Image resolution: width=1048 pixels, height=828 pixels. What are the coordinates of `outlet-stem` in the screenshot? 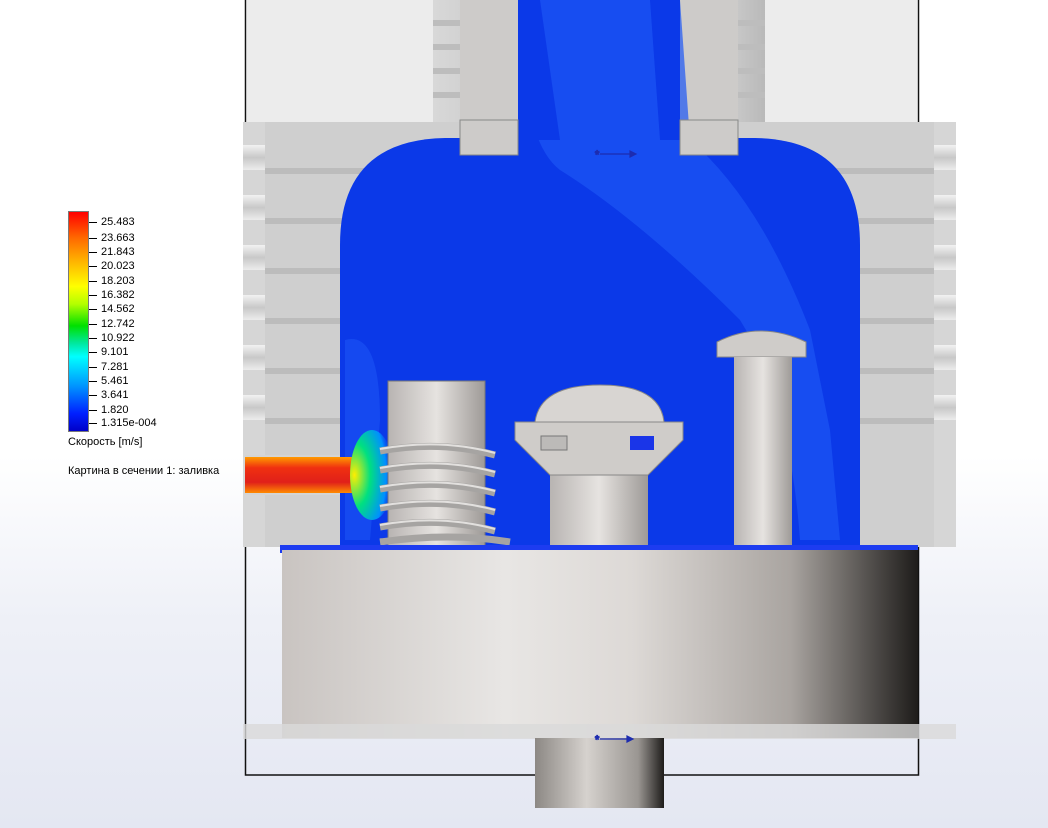 It's located at (599, 773).